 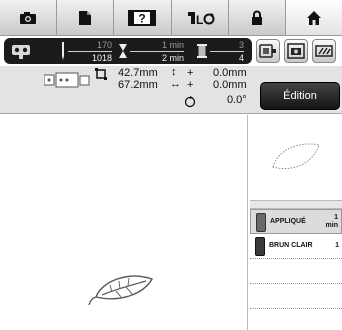 I want to click on help-icon: ?, so click(x=142, y=17).